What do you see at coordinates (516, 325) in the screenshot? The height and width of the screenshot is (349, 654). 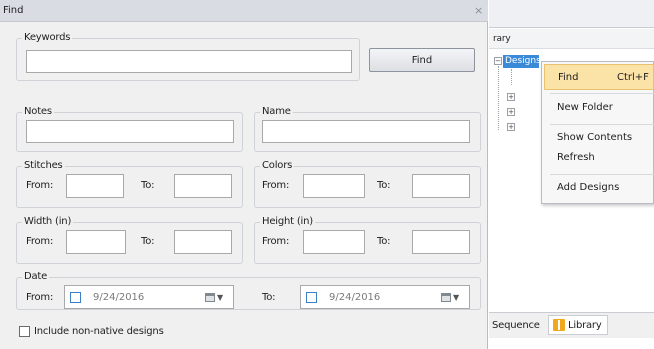 I see `tab-sequence: Sequence` at bounding box center [516, 325].